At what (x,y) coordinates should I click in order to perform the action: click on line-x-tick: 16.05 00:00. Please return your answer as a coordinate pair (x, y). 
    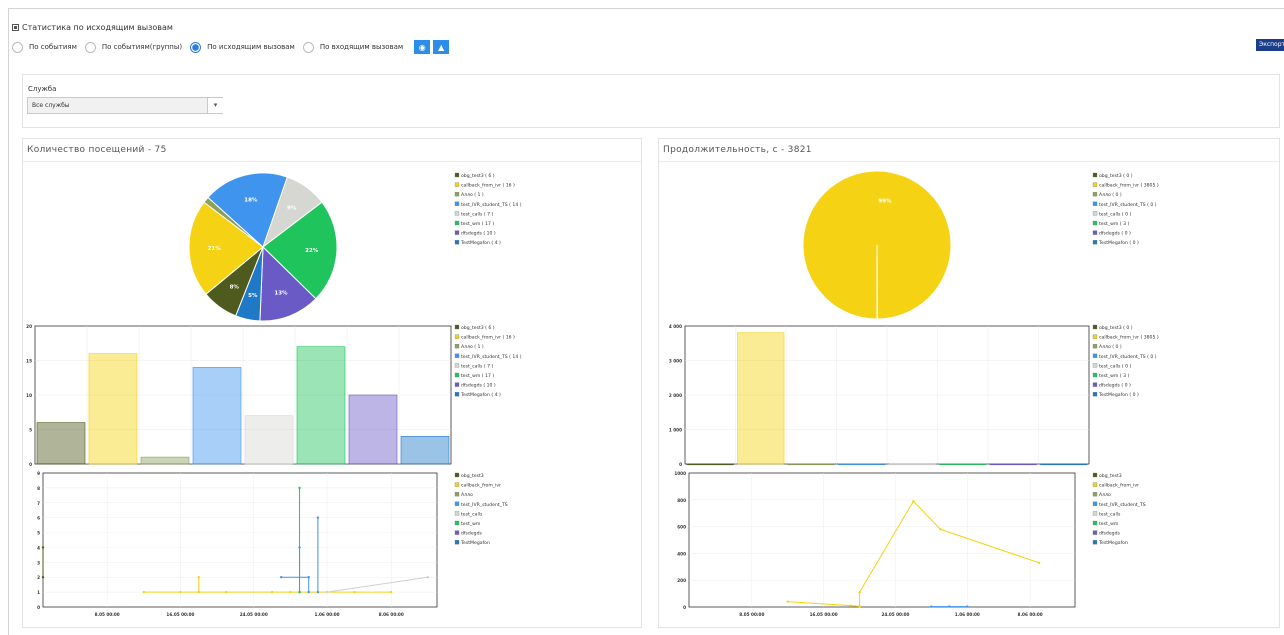
    Looking at the image, I should click on (180, 614).